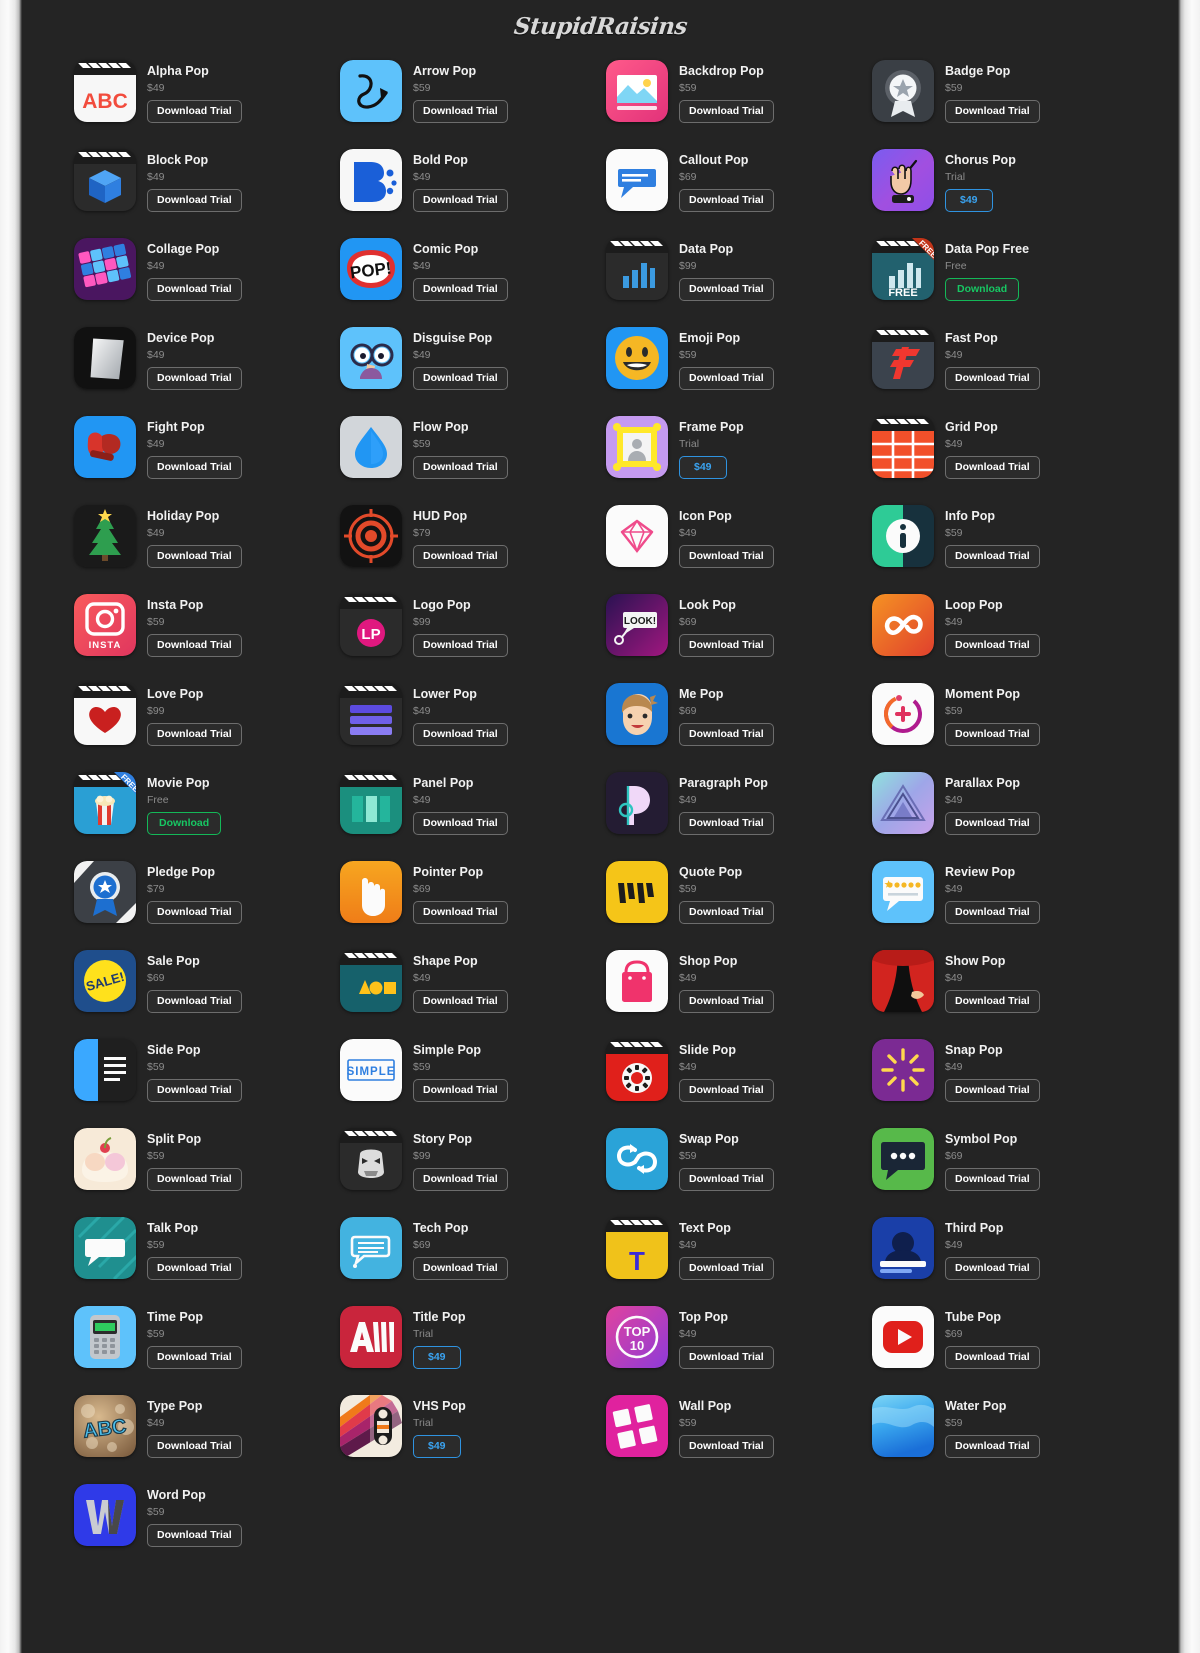 This screenshot has width=1200, height=1653. Describe the element at coordinates (371, 714) in the screenshot. I see `lower-pop-icon` at that location.